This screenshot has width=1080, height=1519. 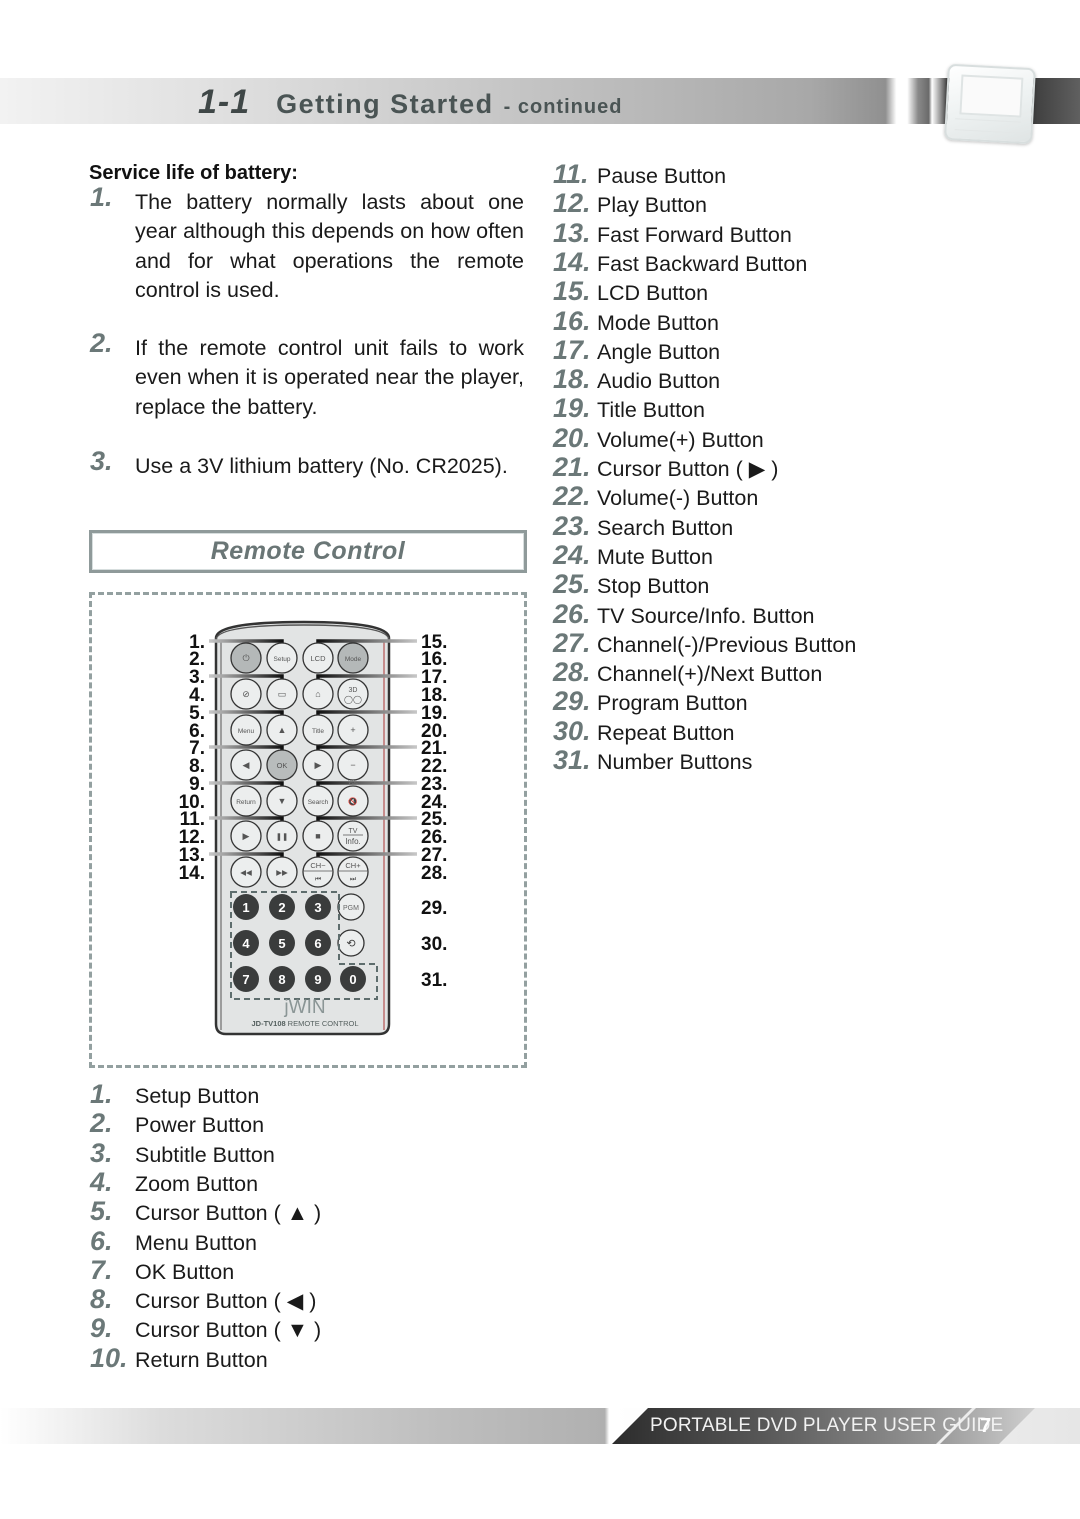 What do you see at coordinates (282, 659) in the screenshot?
I see `svg-text: Setup` at bounding box center [282, 659].